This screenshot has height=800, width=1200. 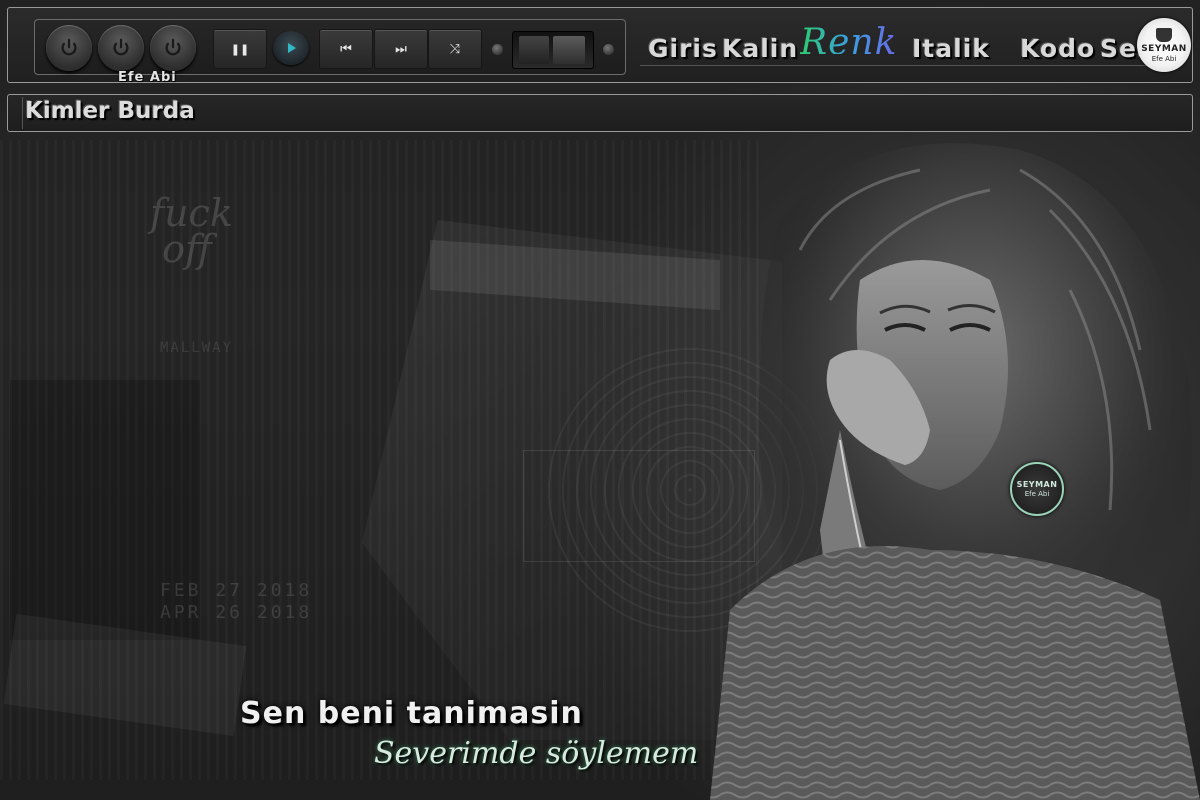 What do you see at coordinates (497, 49) in the screenshot?
I see `volume-left-indicator` at bounding box center [497, 49].